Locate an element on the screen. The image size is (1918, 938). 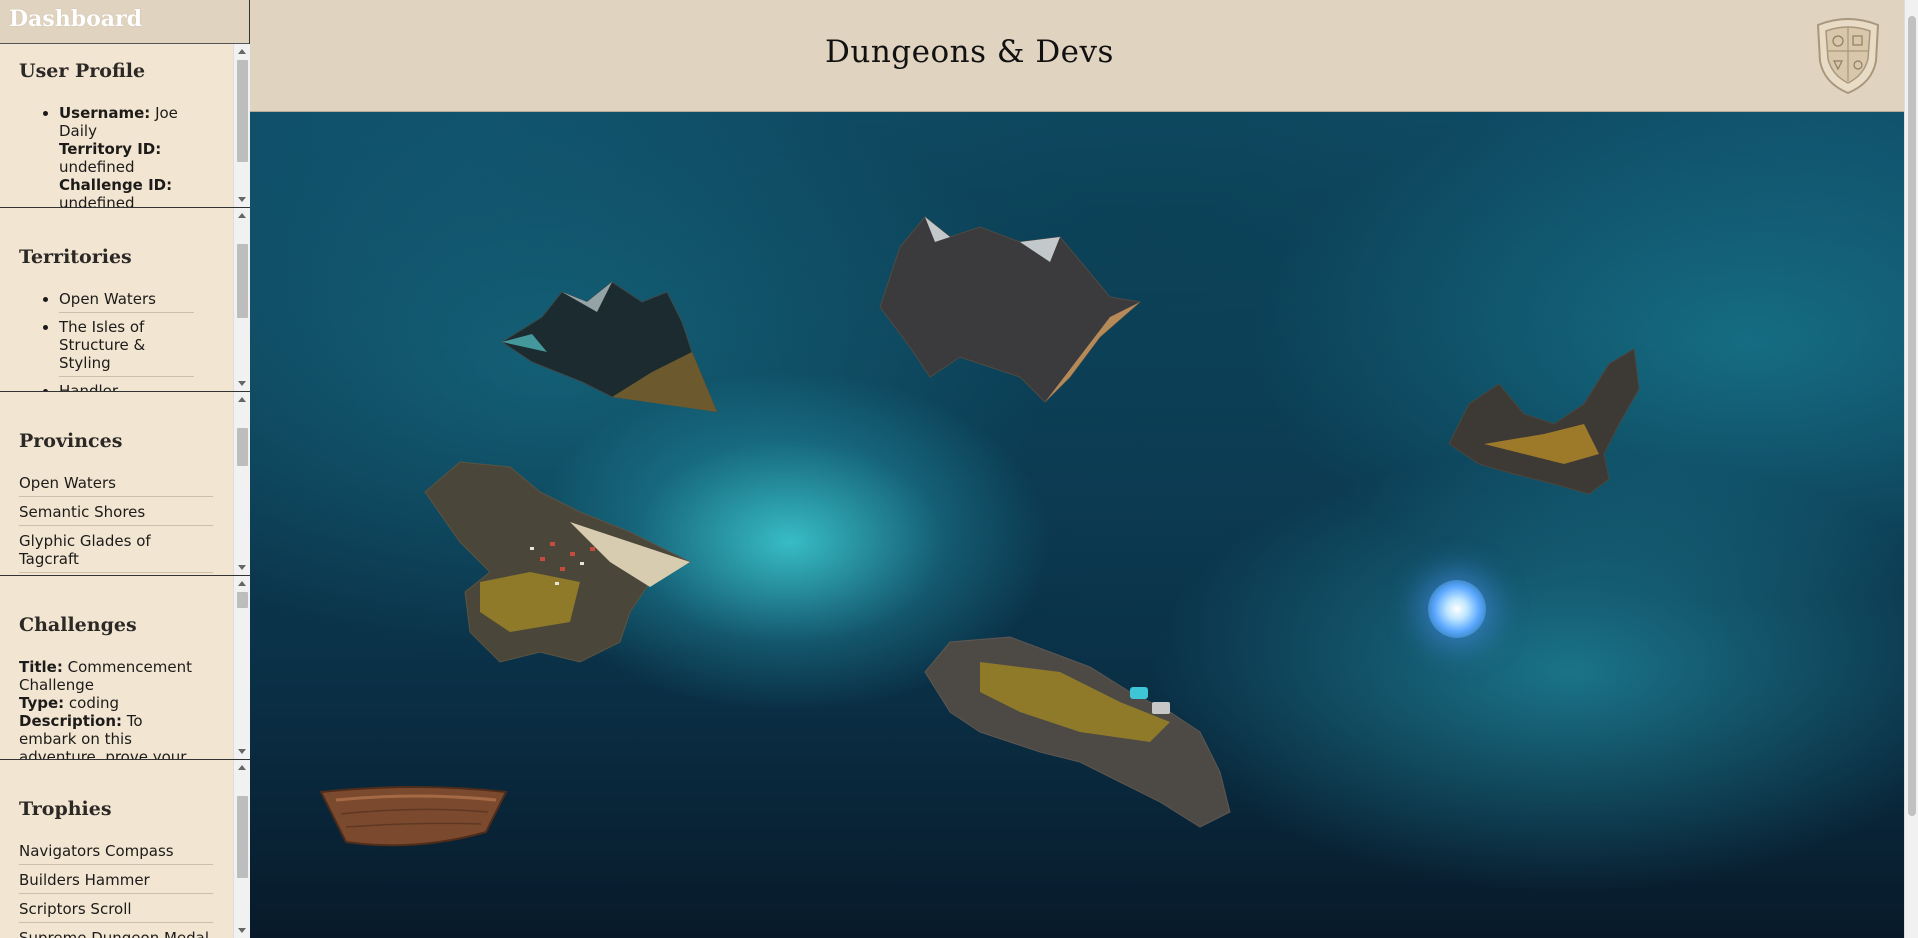
territories-scrollbar is located at coordinates (241, 299).